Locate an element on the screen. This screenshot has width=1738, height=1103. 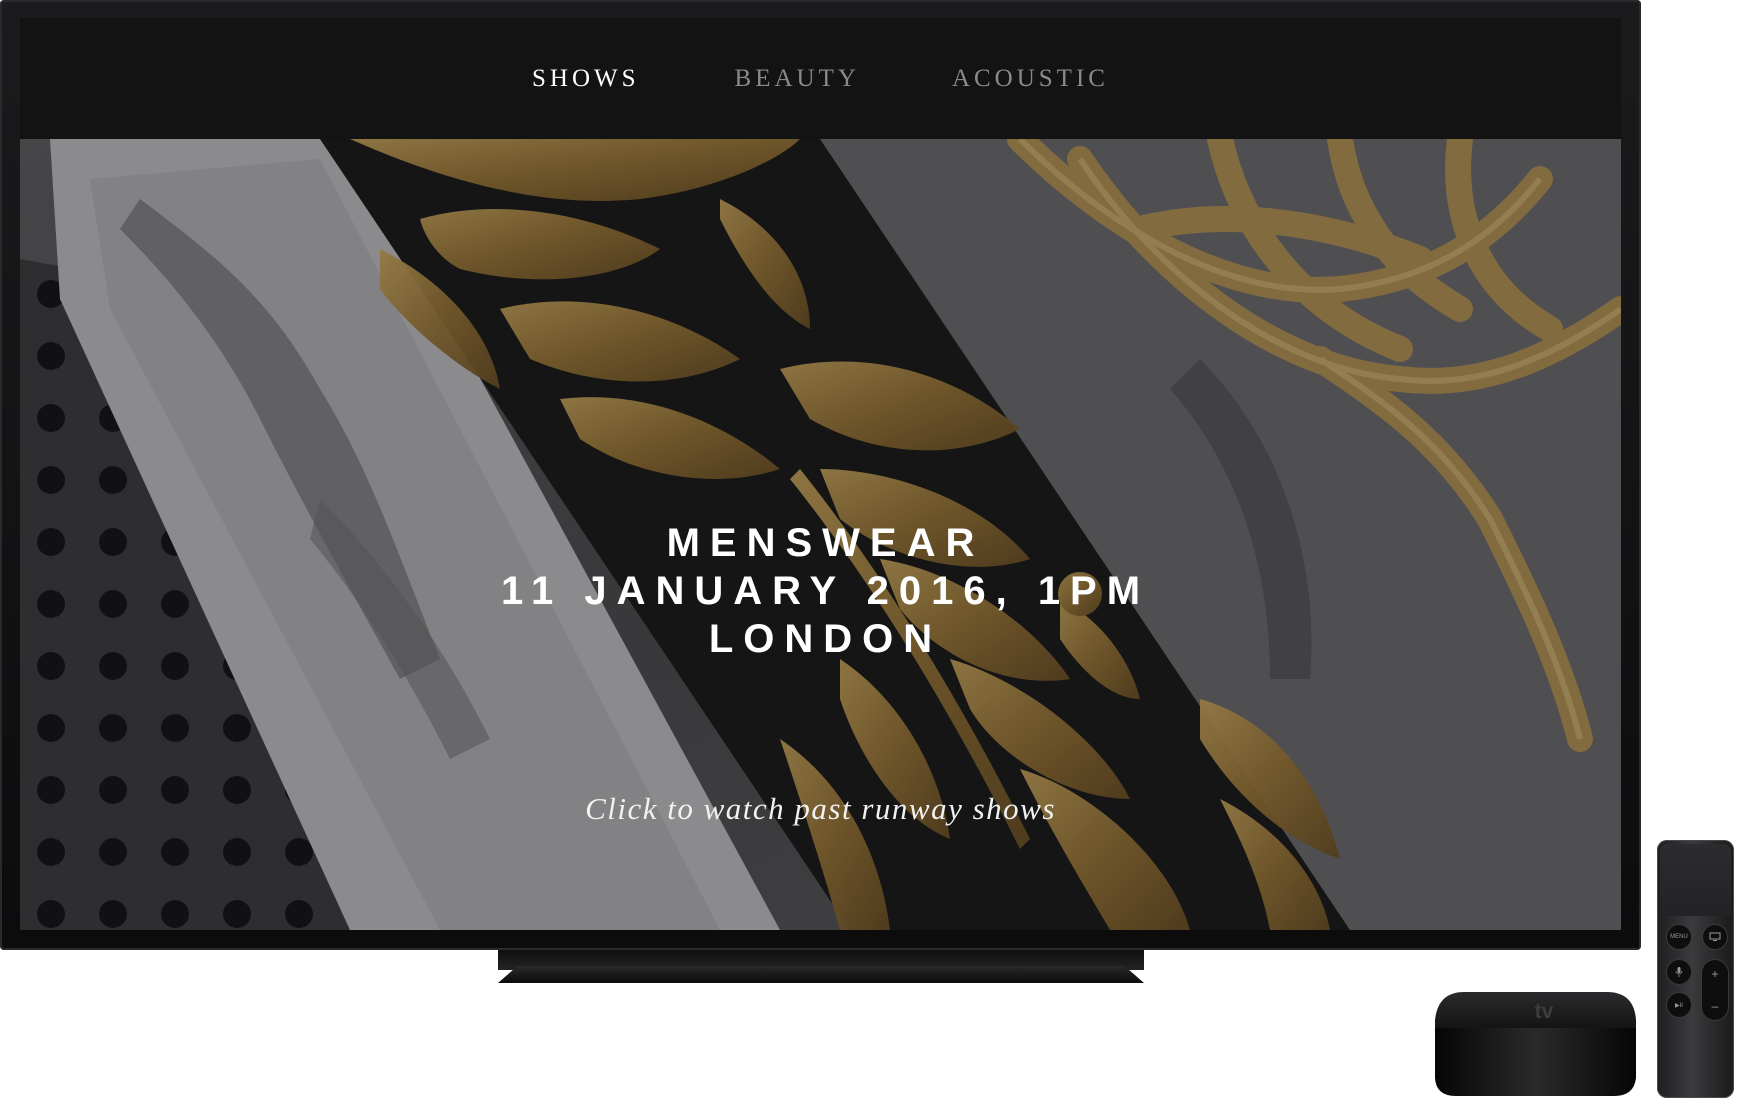
tab-acoustic: ACOUSTIC is located at coordinates (1030, 79).